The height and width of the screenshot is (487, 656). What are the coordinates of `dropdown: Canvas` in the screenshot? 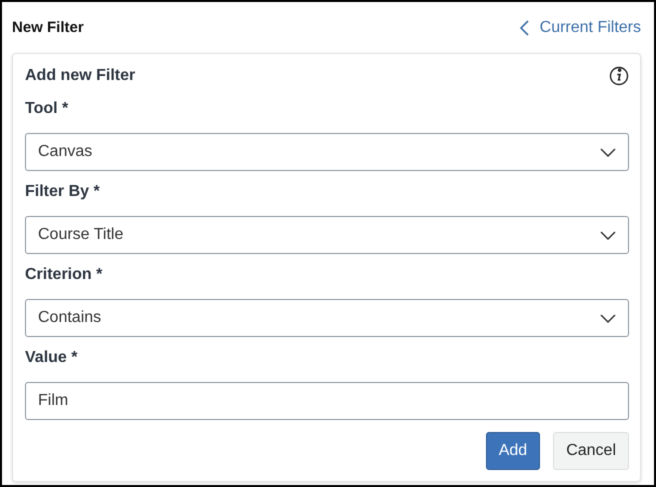 It's located at (327, 152).